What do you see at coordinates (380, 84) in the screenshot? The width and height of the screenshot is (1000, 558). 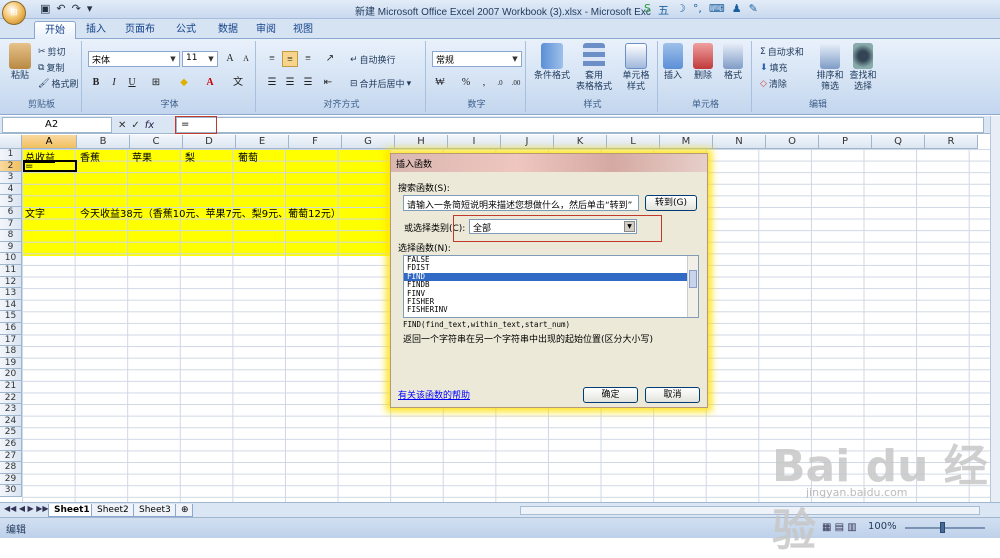 I see `merge-center-button: ⊟ 合并后居中 ▾` at bounding box center [380, 84].